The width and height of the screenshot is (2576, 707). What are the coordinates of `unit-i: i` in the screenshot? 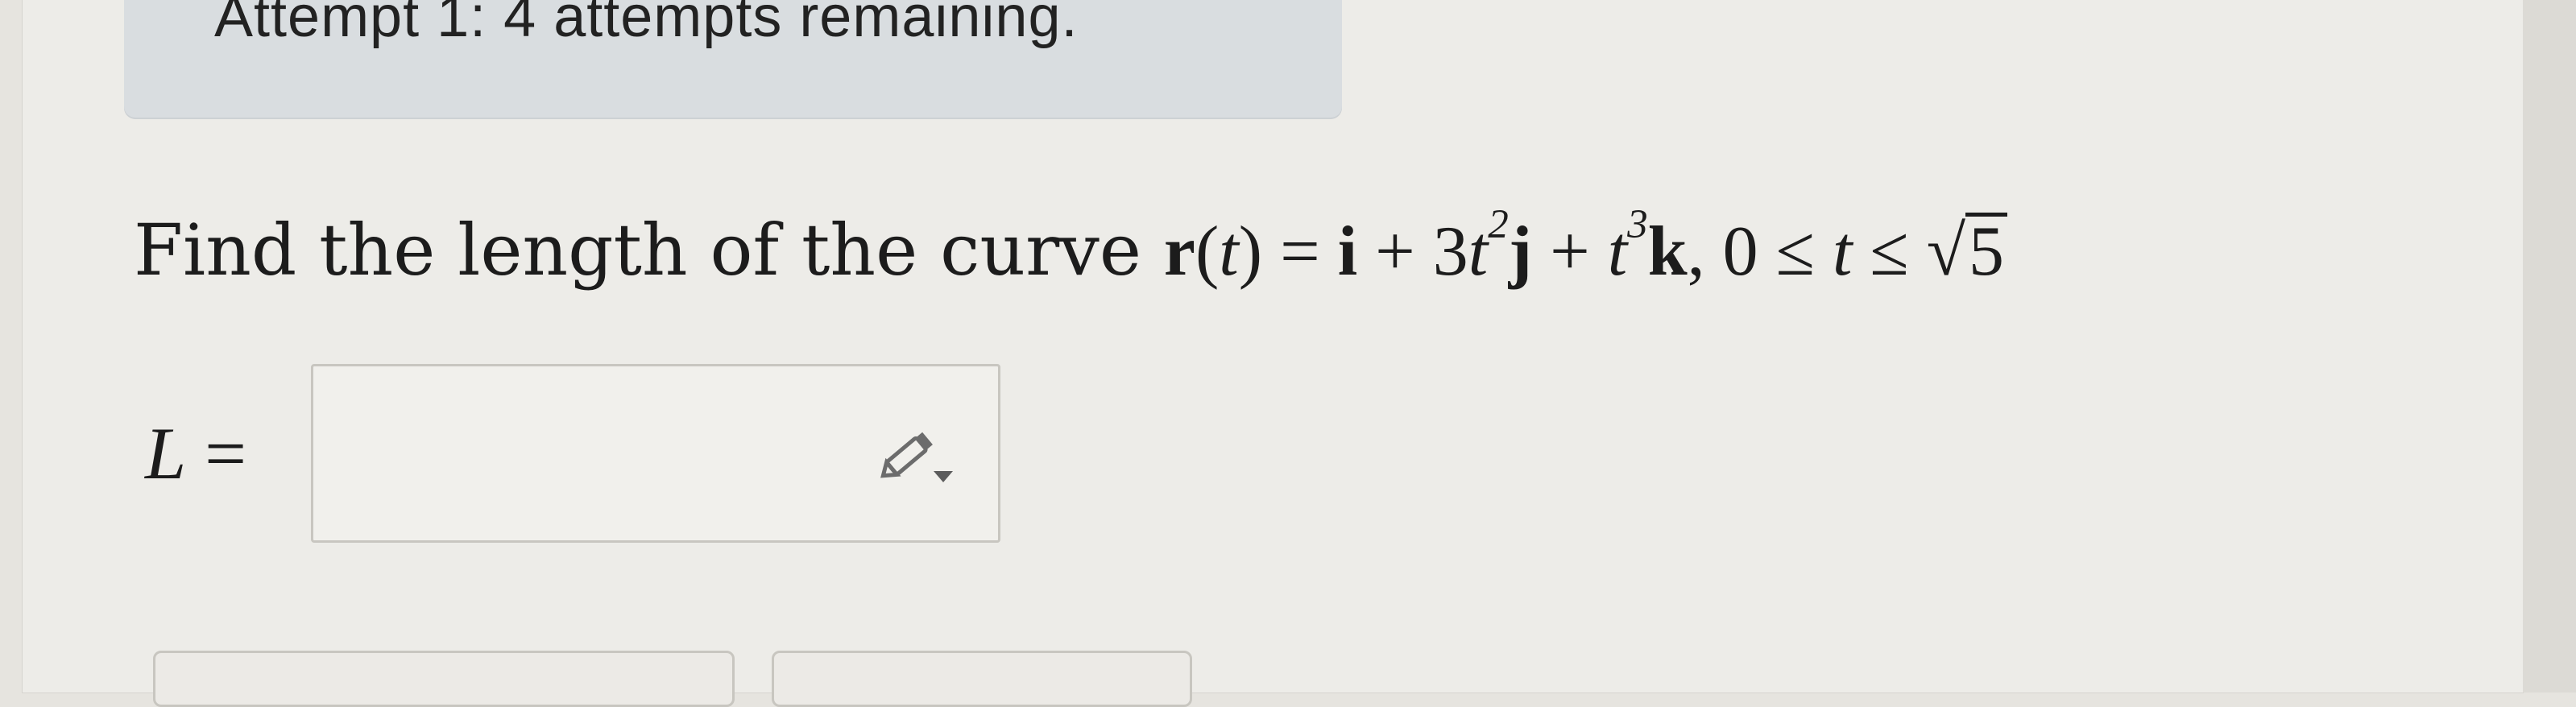 It's located at (1347, 252).